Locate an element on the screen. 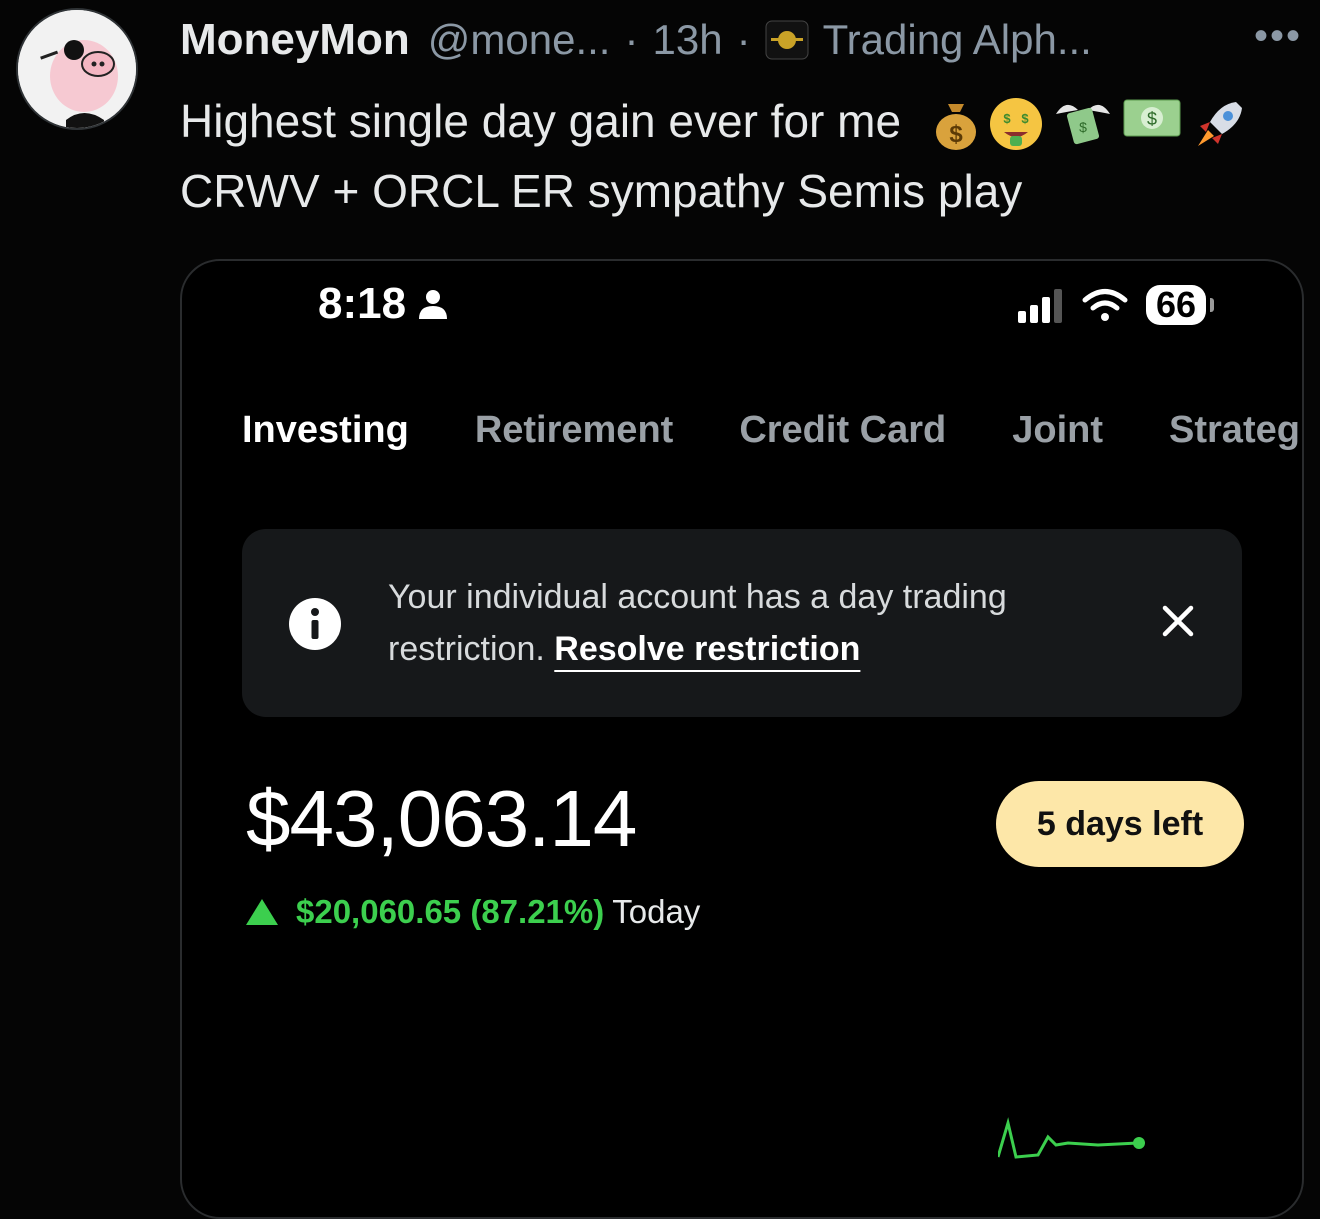  battery-level: 66 is located at coordinates (1180, 305).